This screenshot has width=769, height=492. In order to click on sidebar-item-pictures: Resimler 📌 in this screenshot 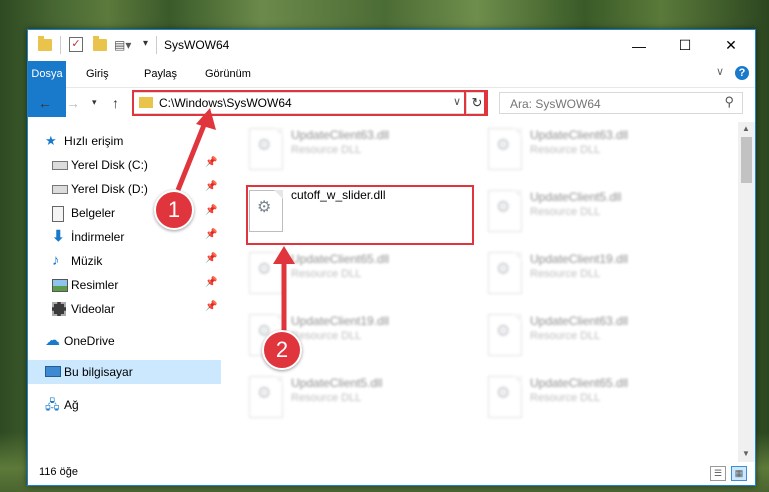, I will do `click(124, 285)`.